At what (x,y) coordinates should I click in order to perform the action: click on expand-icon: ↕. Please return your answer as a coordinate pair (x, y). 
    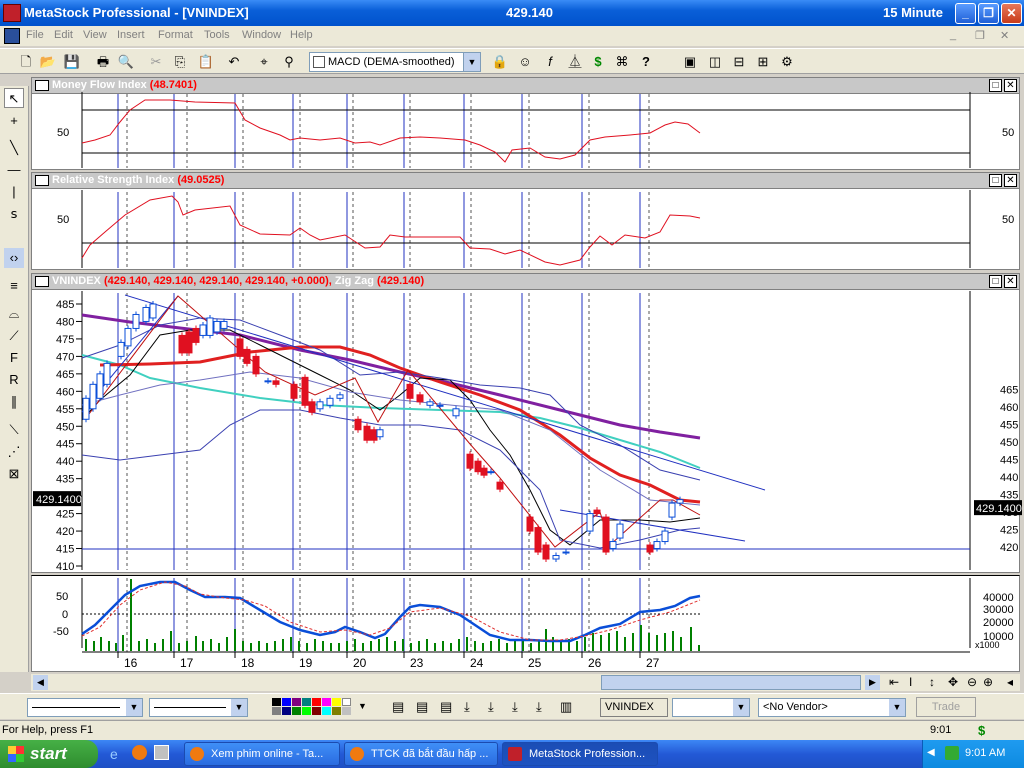
    Looking at the image, I should click on (932, 682).